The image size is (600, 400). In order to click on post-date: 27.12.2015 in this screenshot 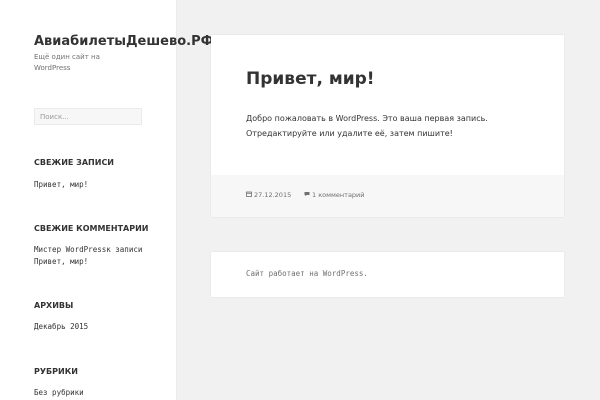, I will do `click(268, 195)`.